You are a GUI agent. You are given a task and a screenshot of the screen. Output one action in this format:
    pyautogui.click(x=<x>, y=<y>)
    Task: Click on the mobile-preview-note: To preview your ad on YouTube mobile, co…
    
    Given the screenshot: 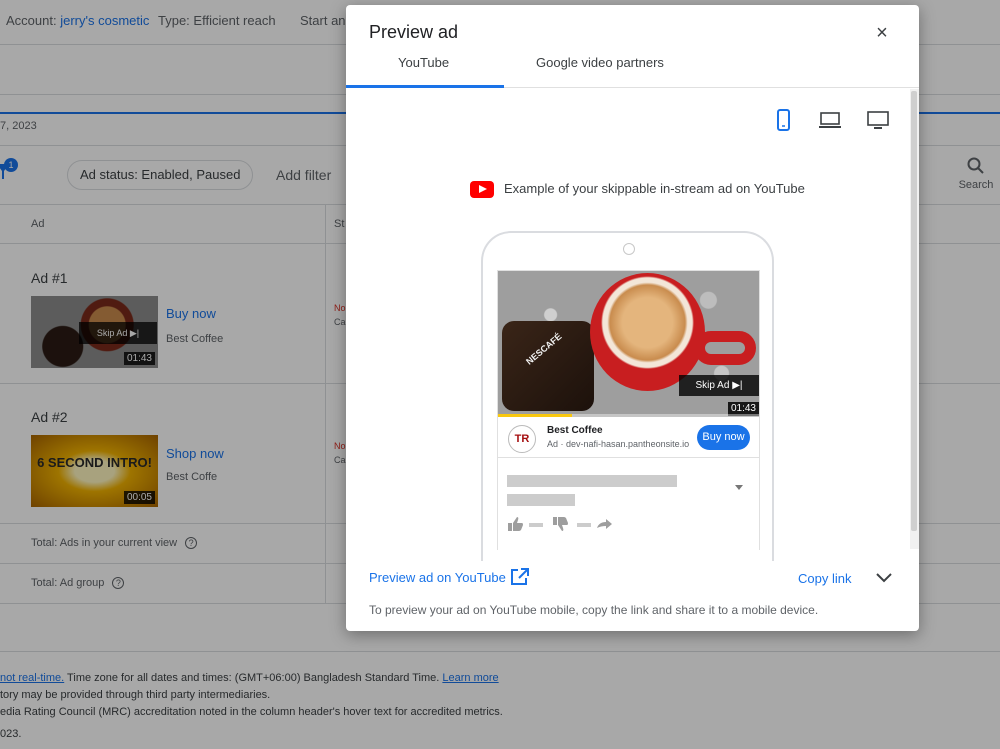 What is the action you would take?
    pyautogui.click(x=594, y=610)
    